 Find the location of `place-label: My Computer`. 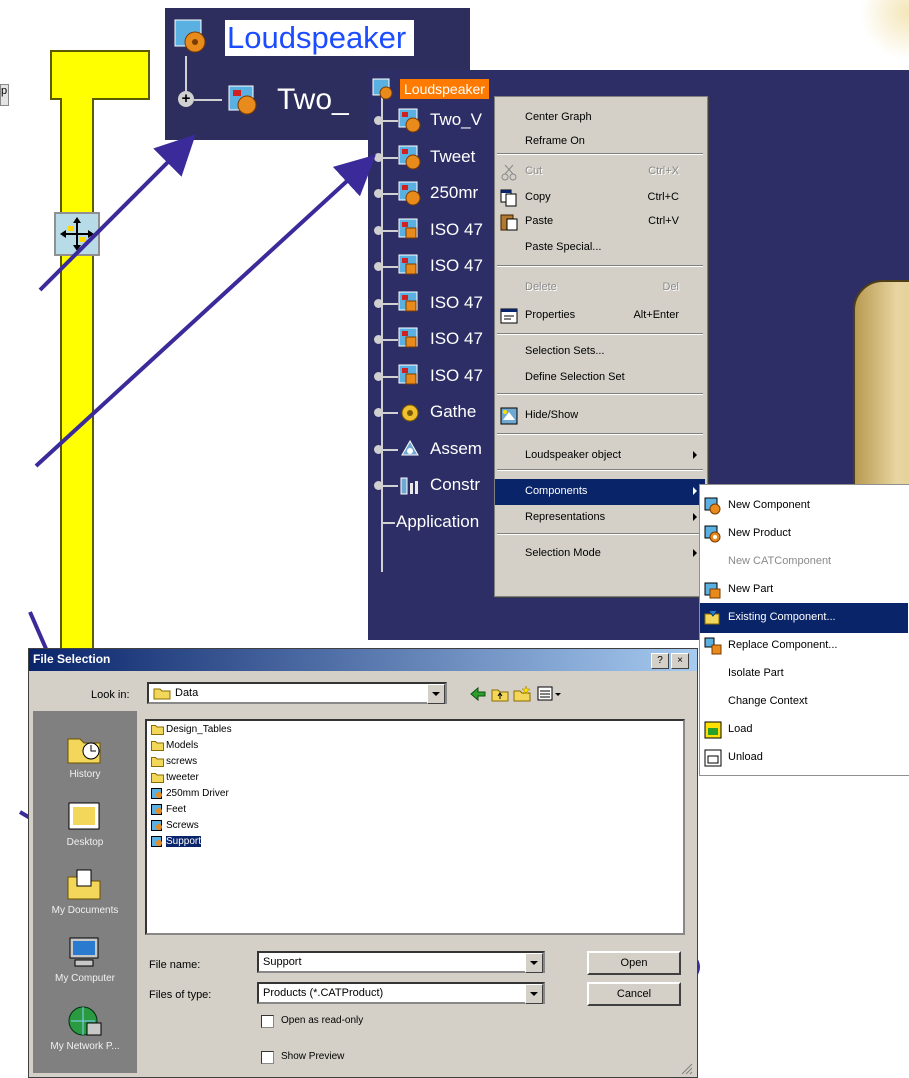

place-label: My Computer is located at coordinates (84, 978).